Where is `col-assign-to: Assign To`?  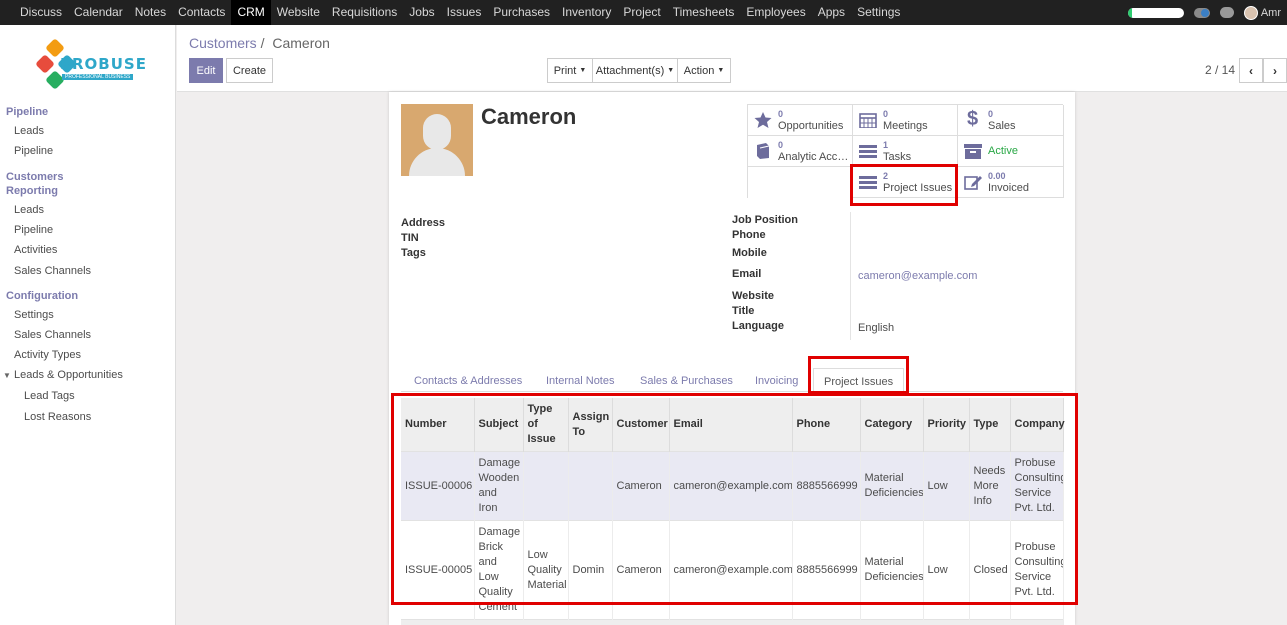
col-assign-to: Assign To is located at coordinates (590, 425).